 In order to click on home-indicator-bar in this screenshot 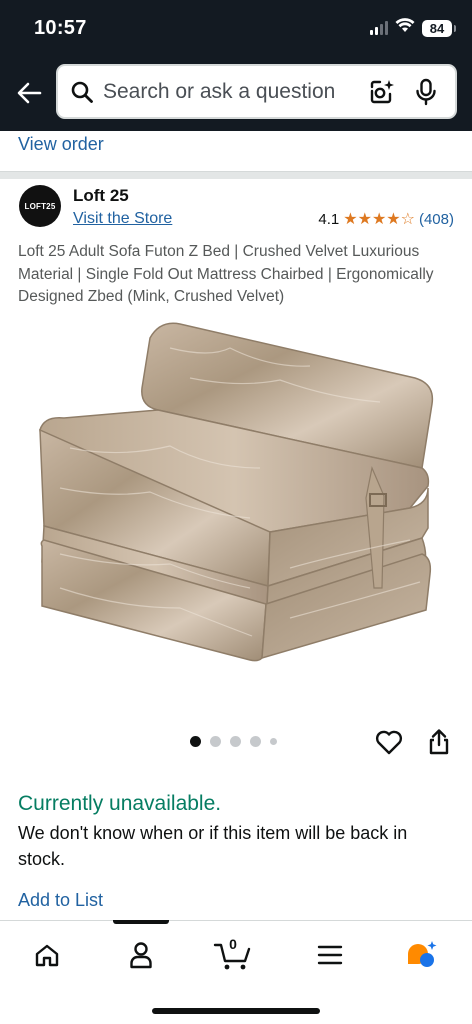, I will do `click(236, 1011)`.